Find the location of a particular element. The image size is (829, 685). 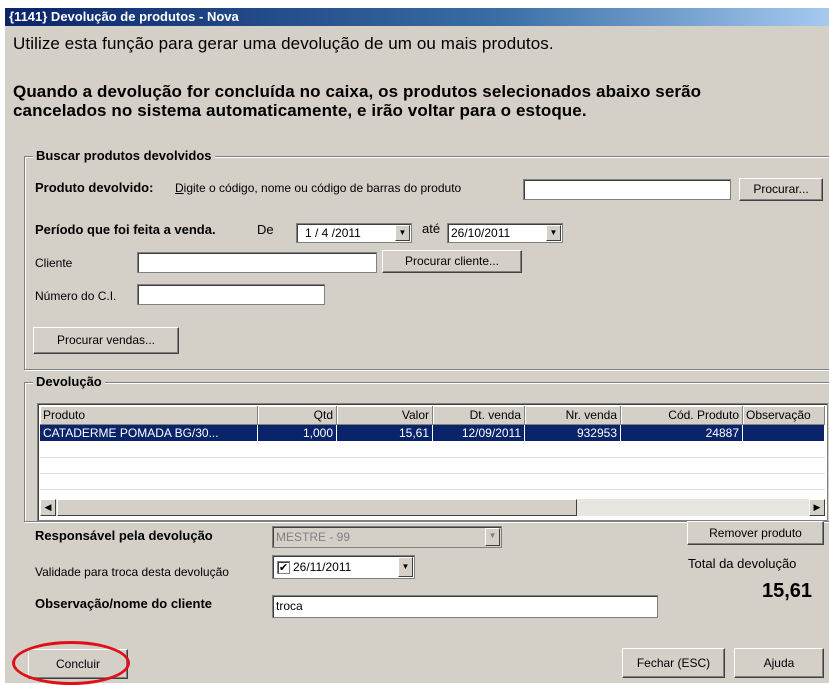

date-to-picker: 26/10/2011 ▼ is located at coordinates (505, 233).